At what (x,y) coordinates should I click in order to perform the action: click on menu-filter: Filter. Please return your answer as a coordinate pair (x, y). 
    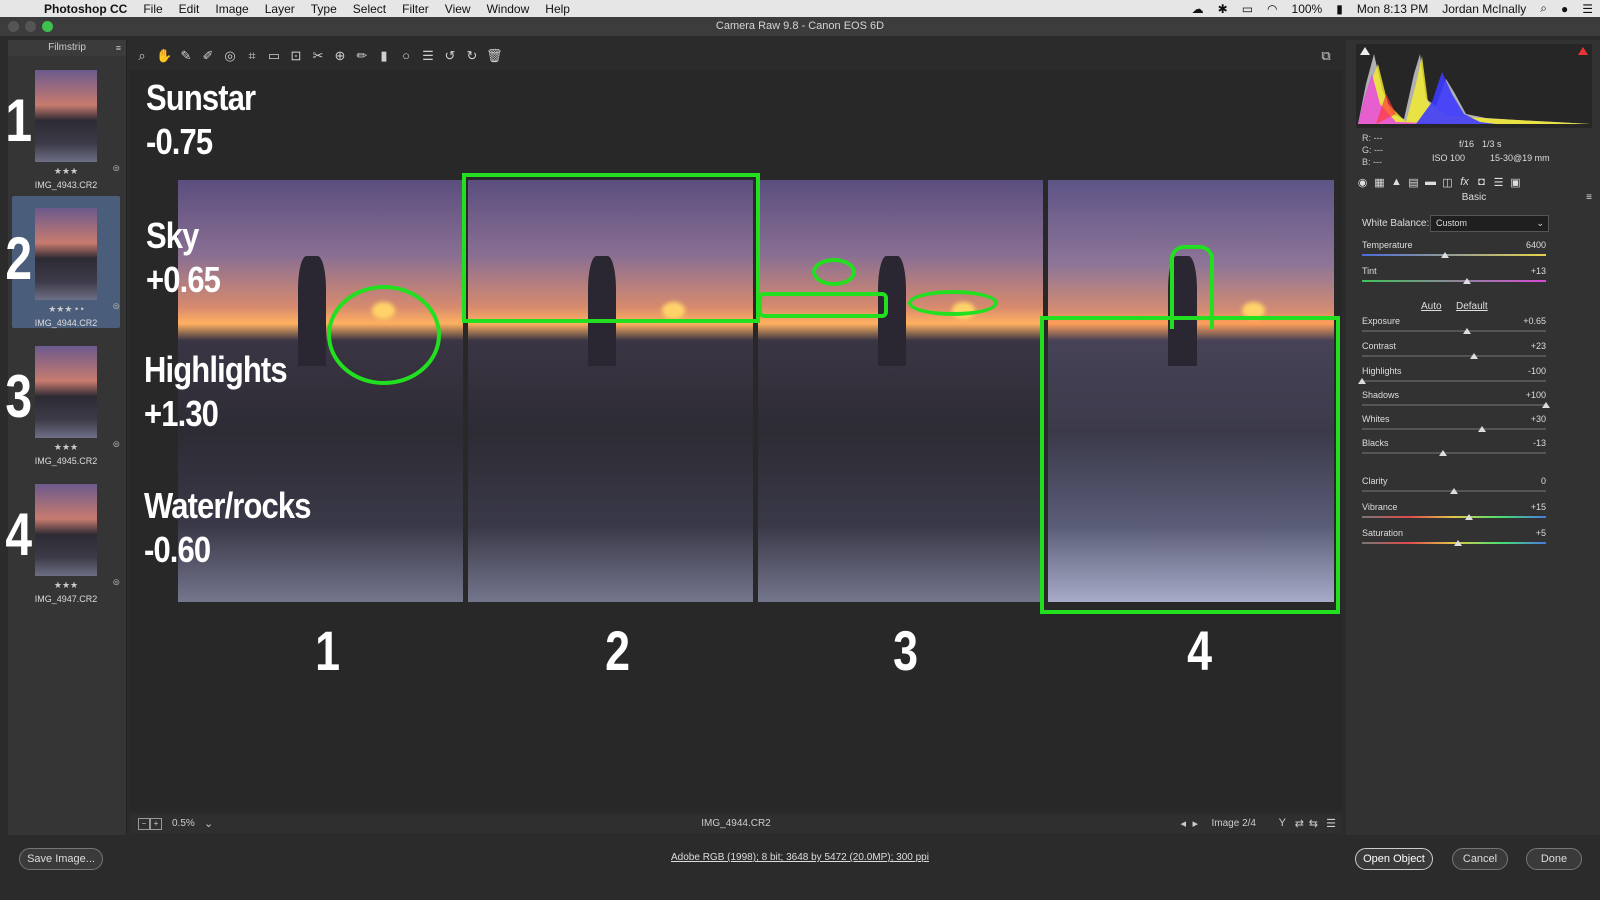
    Looking at the image, I should click on (415, 9).